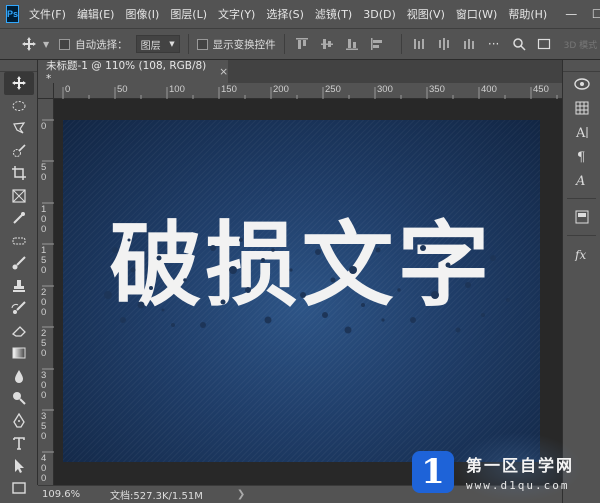  Describe the element at coordinates (19, 151) in the screenshot. I see `quick-select-tool-icon` at that location.